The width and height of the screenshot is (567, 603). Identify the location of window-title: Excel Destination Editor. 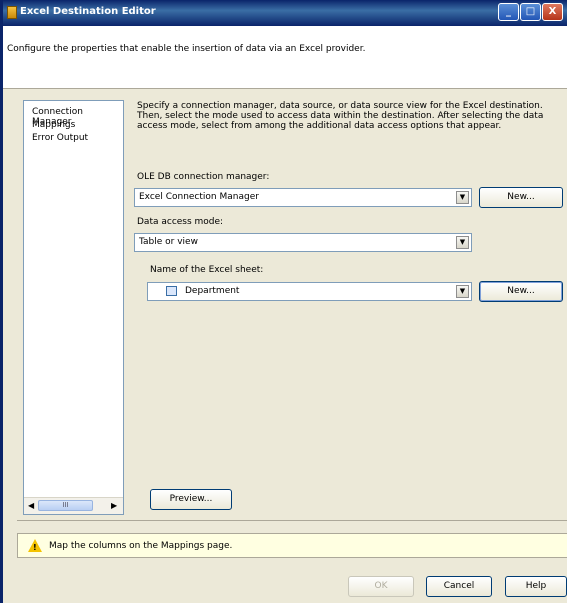
(88, 11).